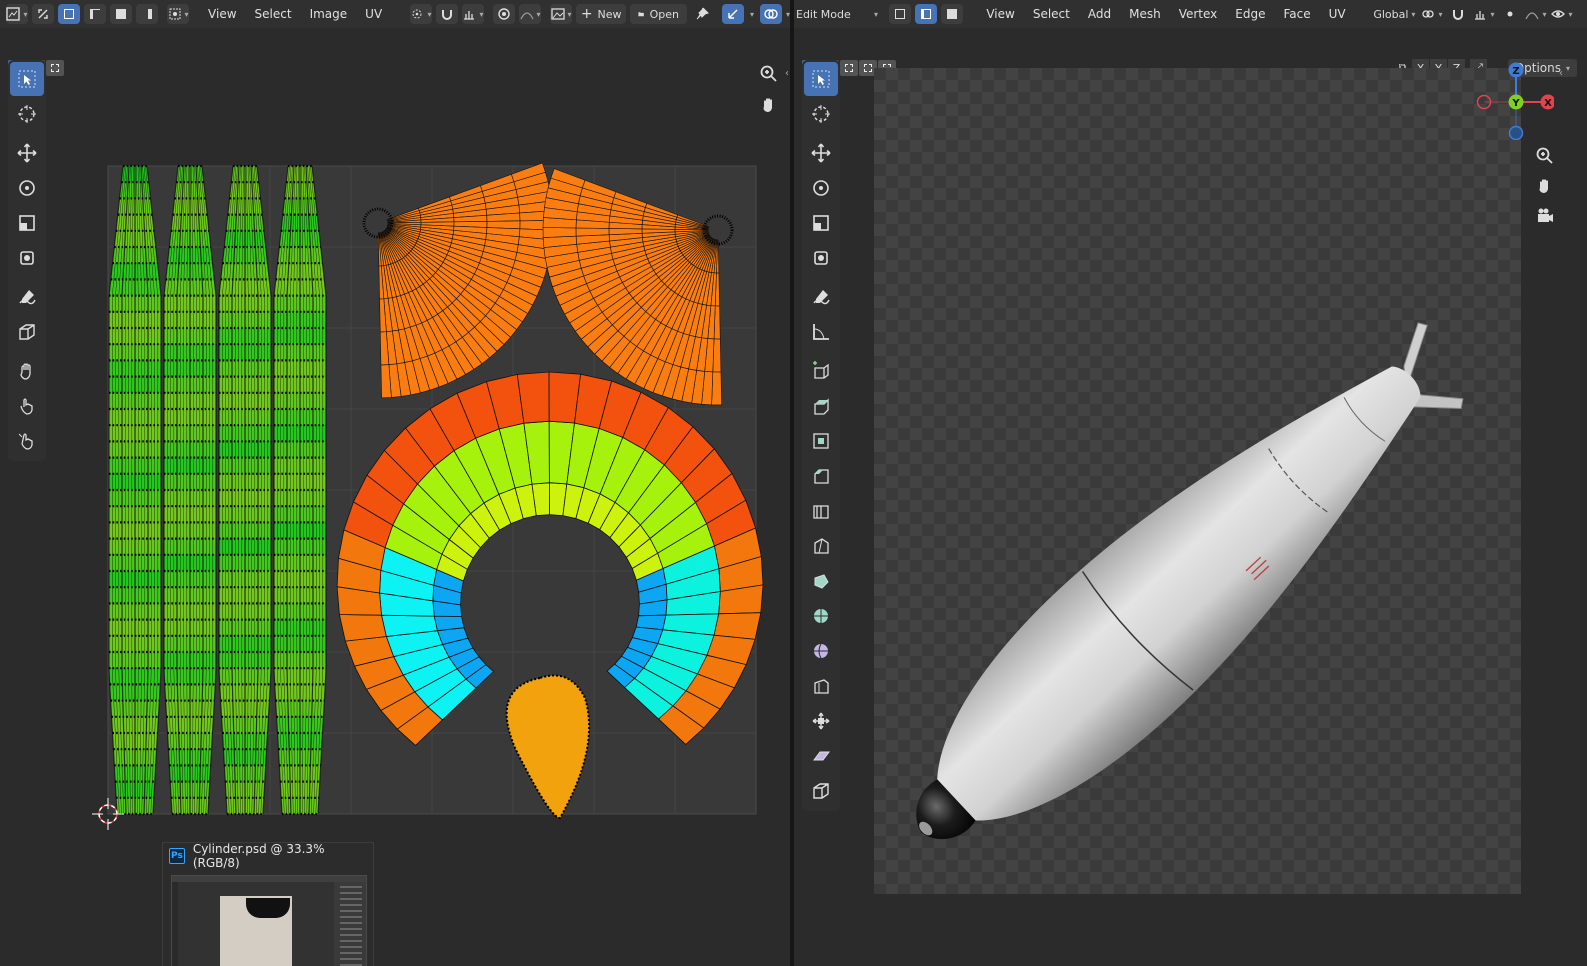 Image resolution: width=1587 pixels, height=966 pixels. Describe the element at coordinates (821, 223) in the screenshot. I see `tool-scale-3d` at that location.